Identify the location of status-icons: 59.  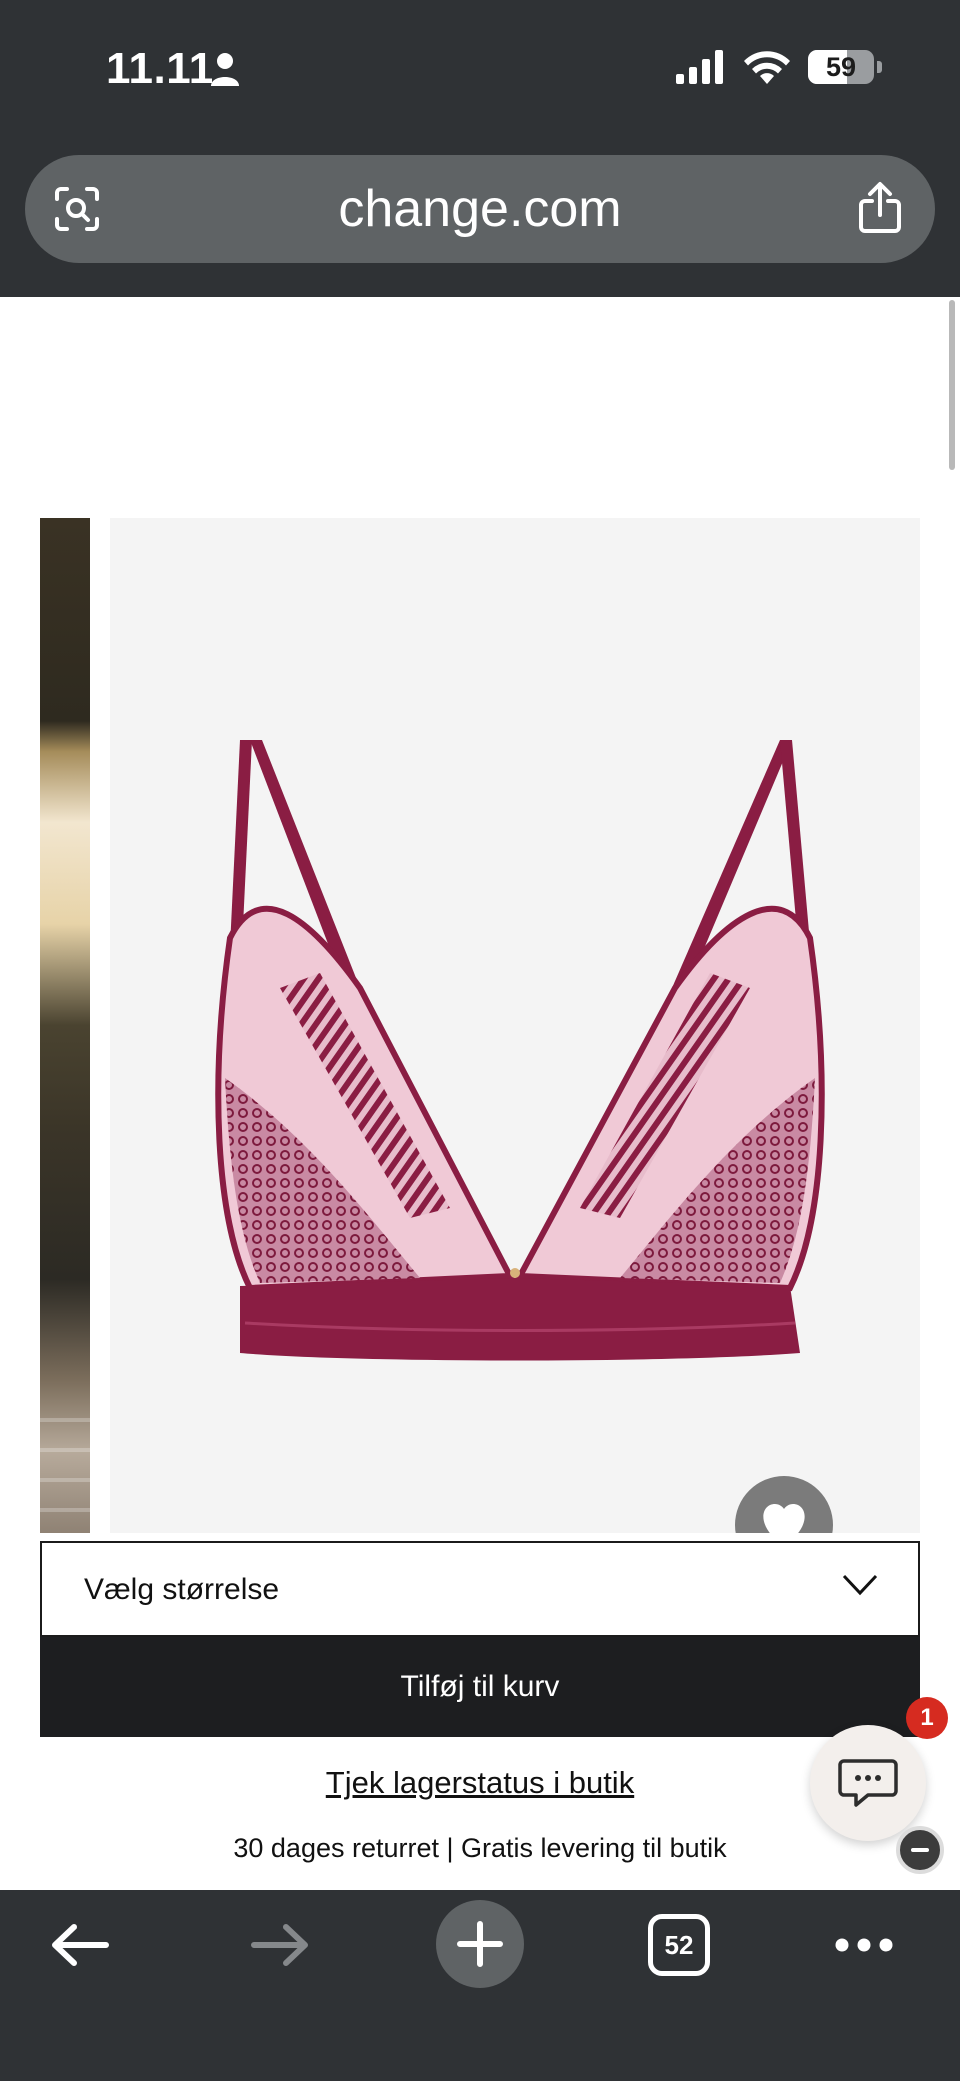
(779, 67).